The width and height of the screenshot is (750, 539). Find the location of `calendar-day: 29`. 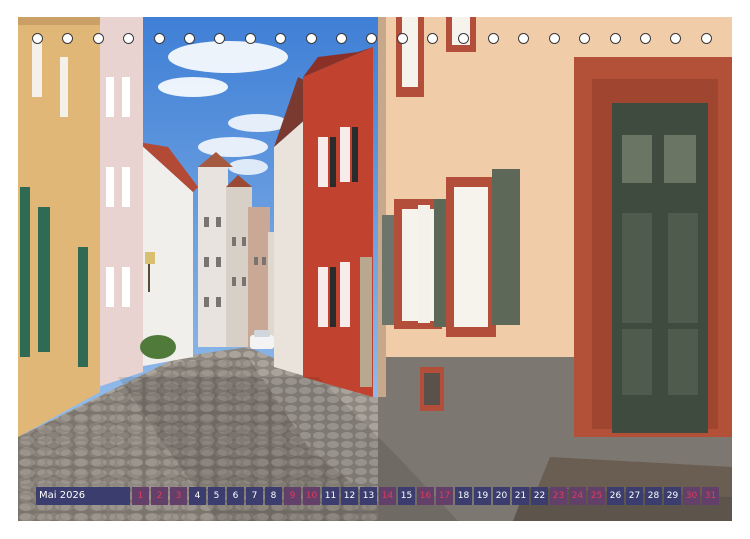

calendar-day: 29 is located at coordinates (672, 496).